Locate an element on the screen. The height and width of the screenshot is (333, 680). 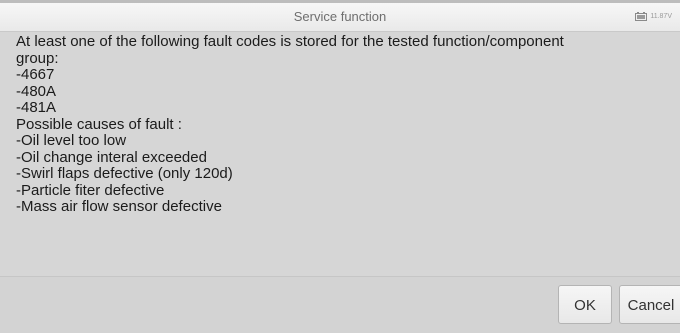
message-line: -4667 is located at coordinates (35, 74).